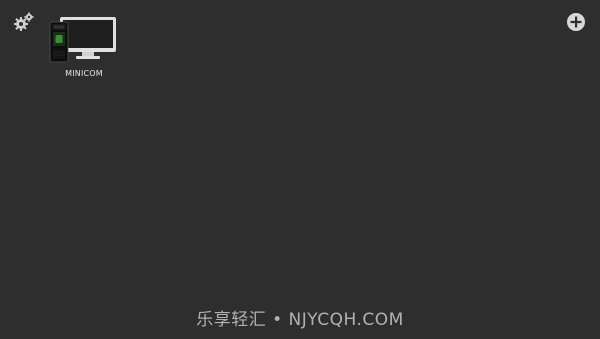 The image size is (600, 339). What do you see at coordinates (300, 320) in the screenshot?
I see `watermark-text: 乐享轻汇 • NJYCQH.COM` at bounding box center [300, 320].